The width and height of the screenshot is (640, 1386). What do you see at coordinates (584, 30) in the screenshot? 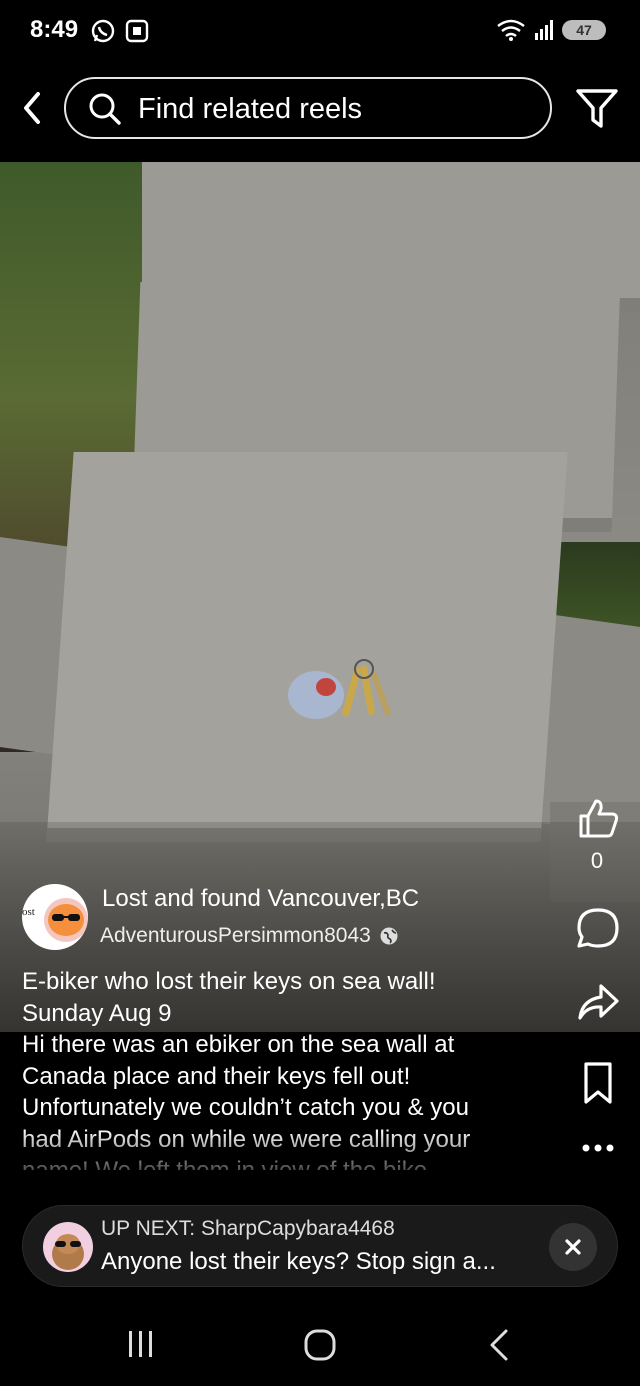
I see `battery-icon: 47` at bounding box center [584, 30].